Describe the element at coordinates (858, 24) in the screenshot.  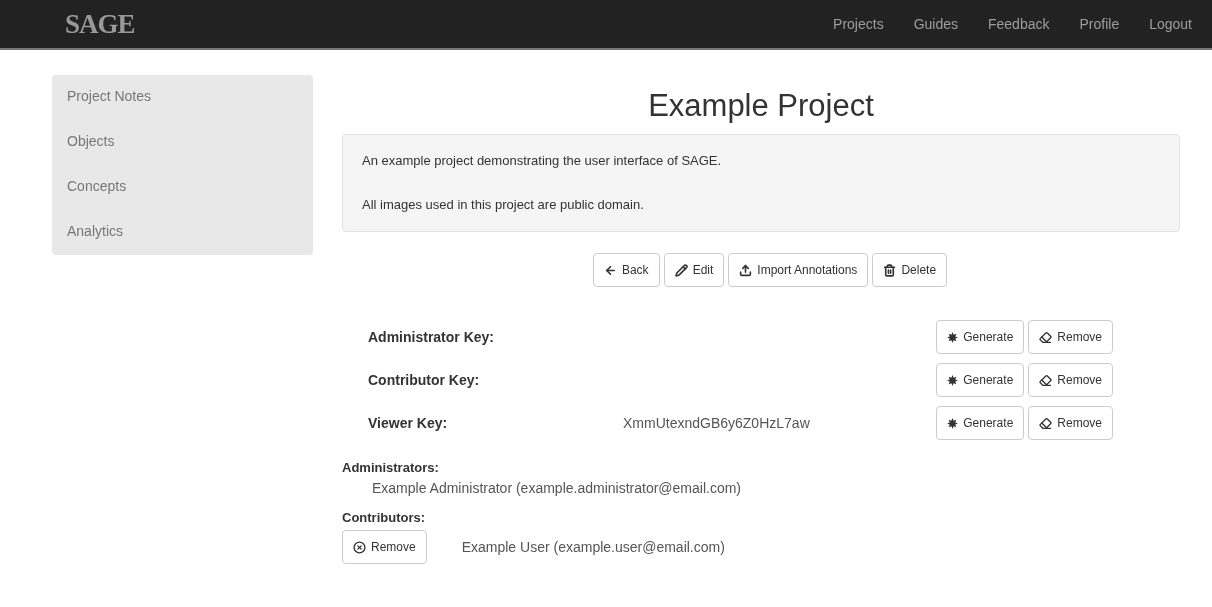
I see `nav-link: Projects` at that location.